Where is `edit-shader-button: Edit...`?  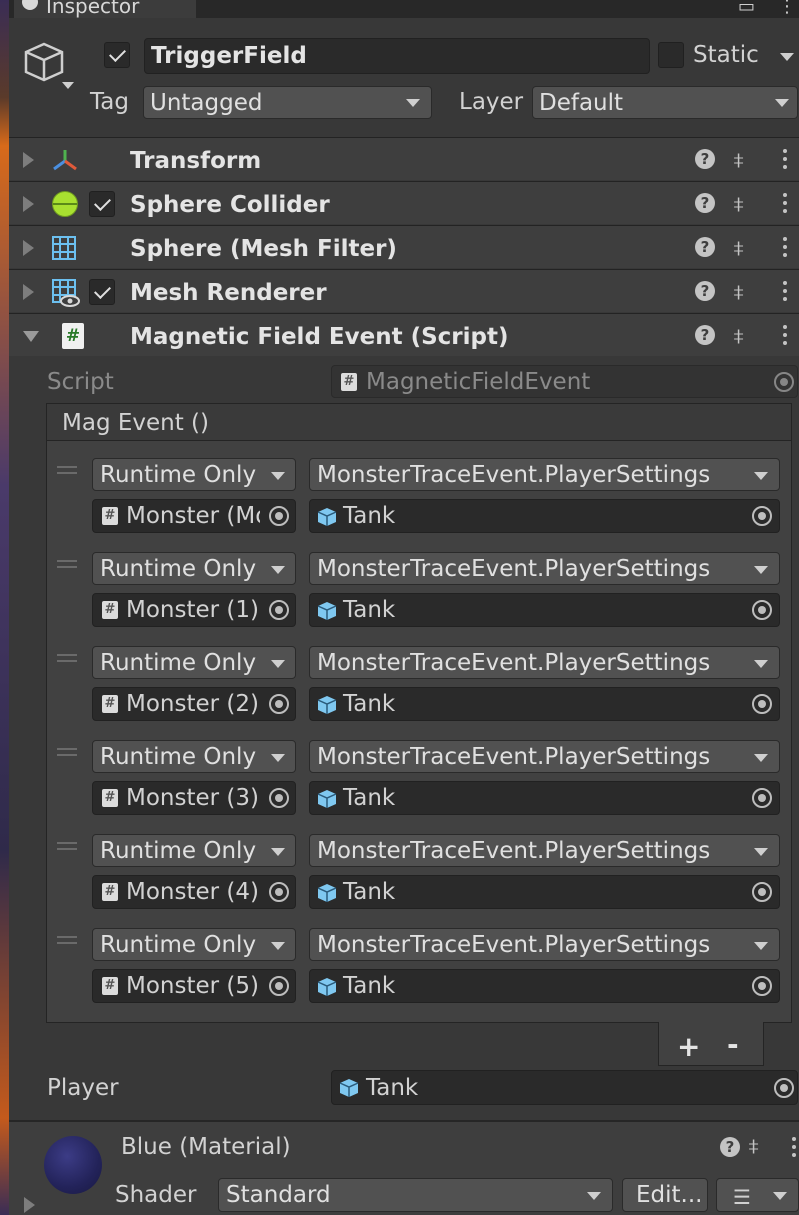 edit-shader-button: Edit... is located at coordinates (665, 1195).